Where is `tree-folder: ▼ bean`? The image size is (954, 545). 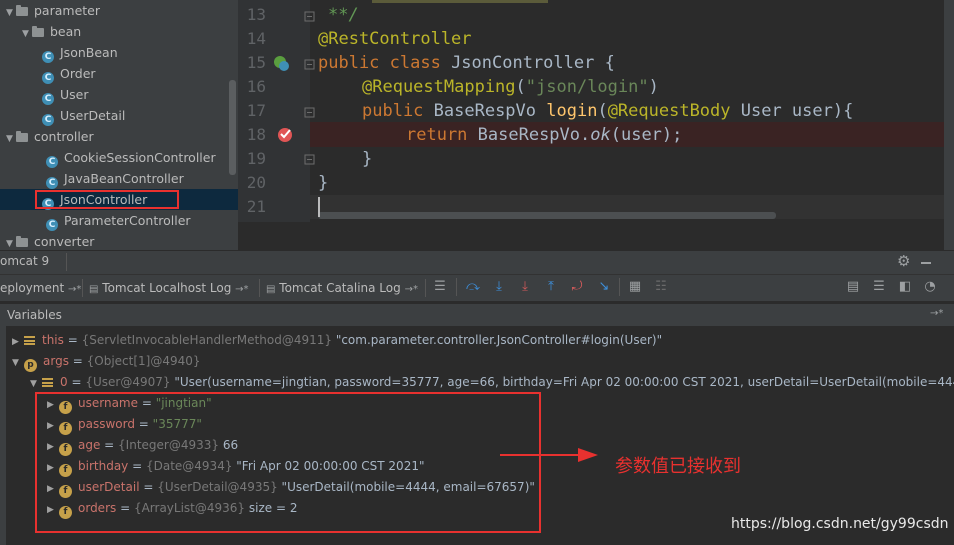 tree-folder: ▼ bean is located at coordinates (51, 31).